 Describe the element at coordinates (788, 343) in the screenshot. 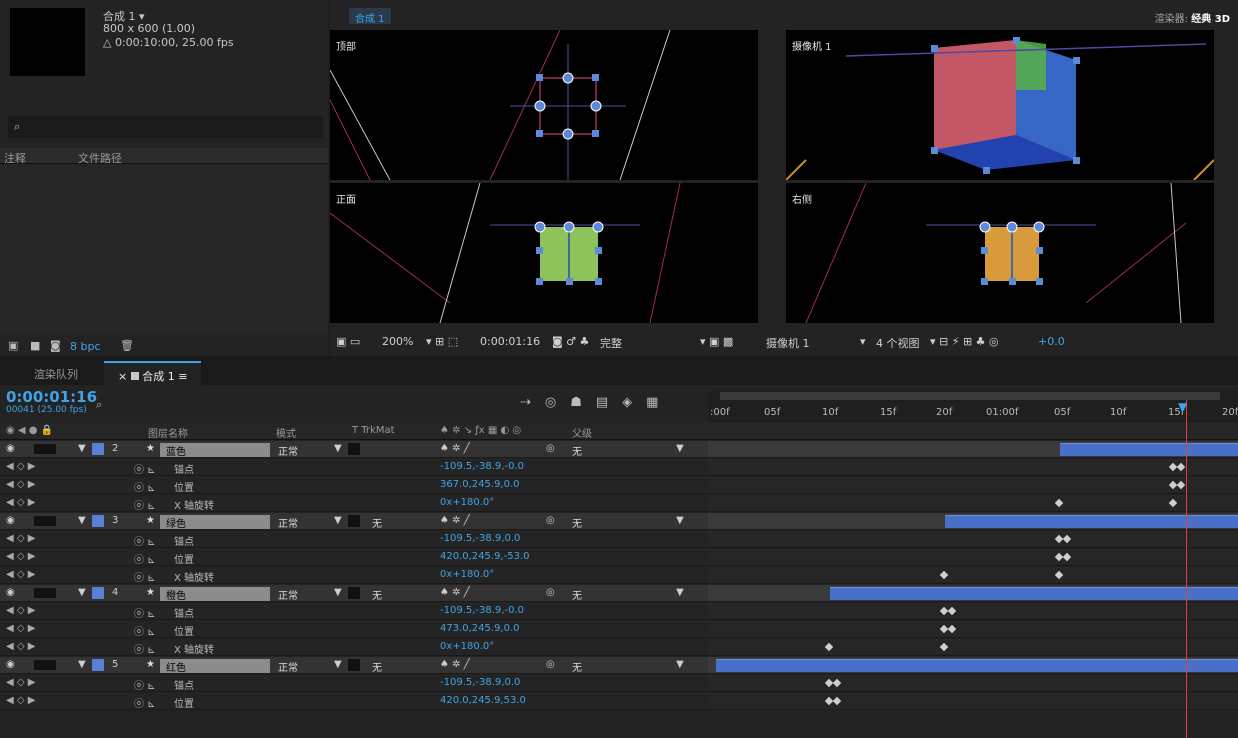

I see `camera-dropdown: 摄像机 1` at that location.